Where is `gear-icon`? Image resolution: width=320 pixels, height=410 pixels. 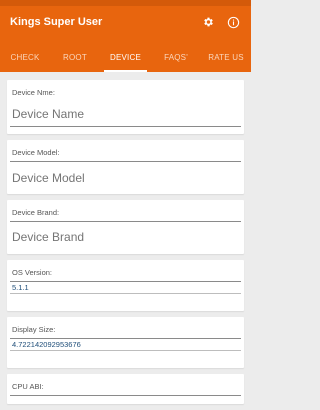 gear-icon is located at coordinates (208, 22).